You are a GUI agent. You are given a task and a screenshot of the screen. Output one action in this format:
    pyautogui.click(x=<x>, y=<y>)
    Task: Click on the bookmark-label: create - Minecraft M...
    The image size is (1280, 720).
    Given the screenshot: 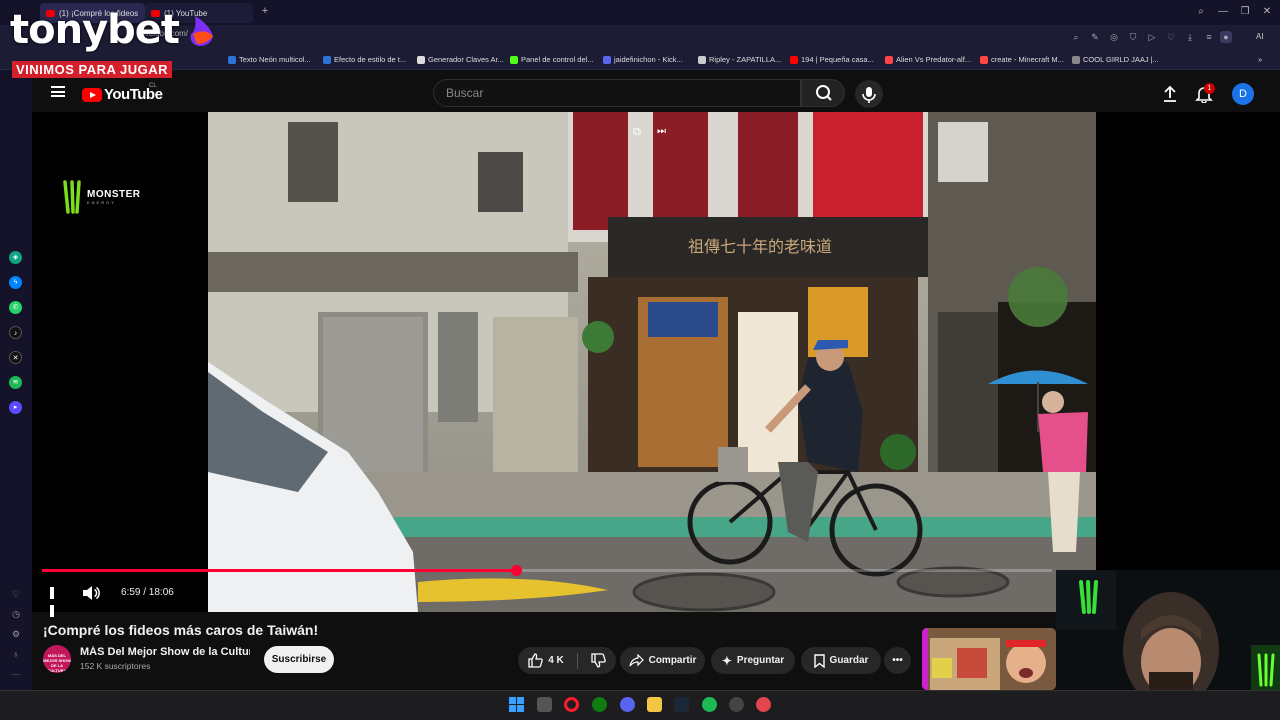 What is the action you would take?
    pyautogui.click(x=1027, y=59)
    